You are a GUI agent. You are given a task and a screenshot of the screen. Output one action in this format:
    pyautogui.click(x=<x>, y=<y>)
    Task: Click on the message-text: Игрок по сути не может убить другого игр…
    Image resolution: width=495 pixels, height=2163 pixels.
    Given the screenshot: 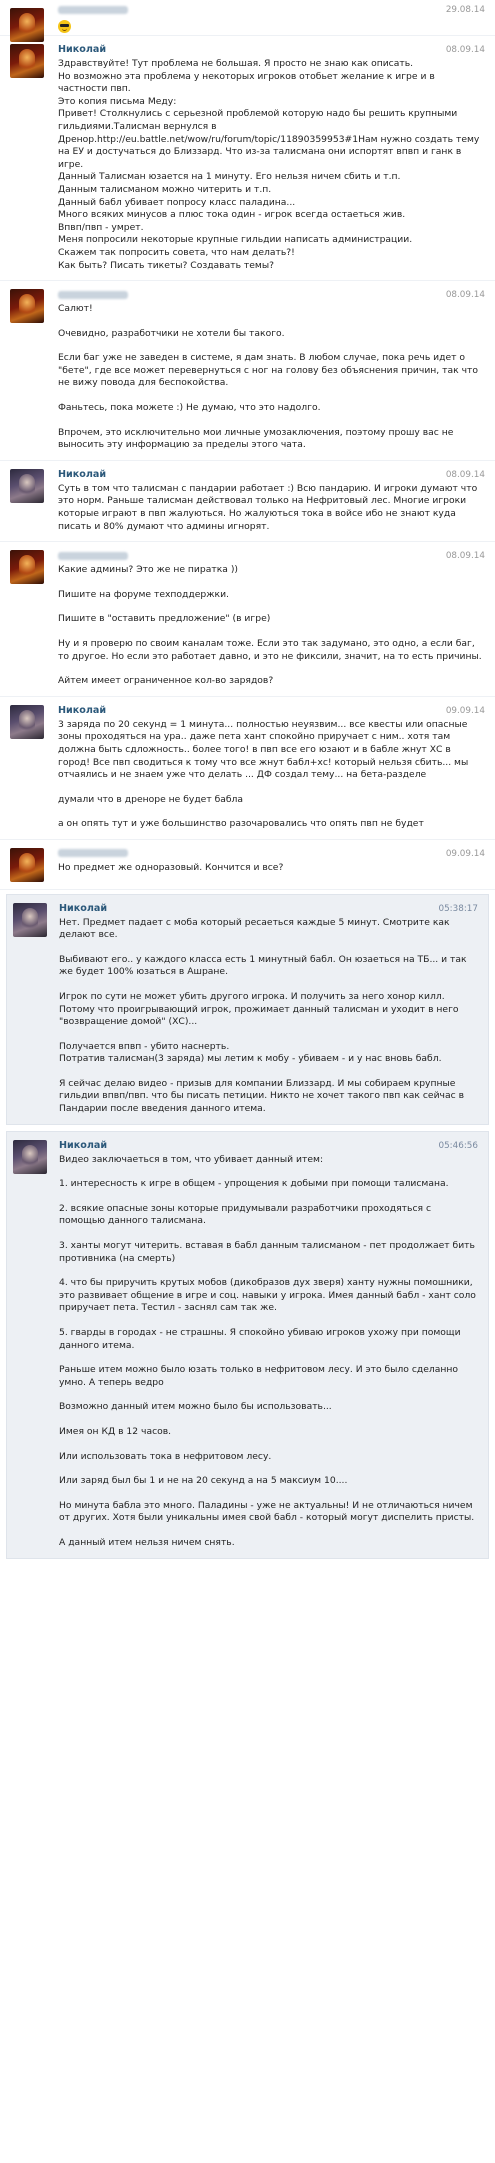 What is the action you would take?
    pyautogui.click(x=260, y=1009)
    